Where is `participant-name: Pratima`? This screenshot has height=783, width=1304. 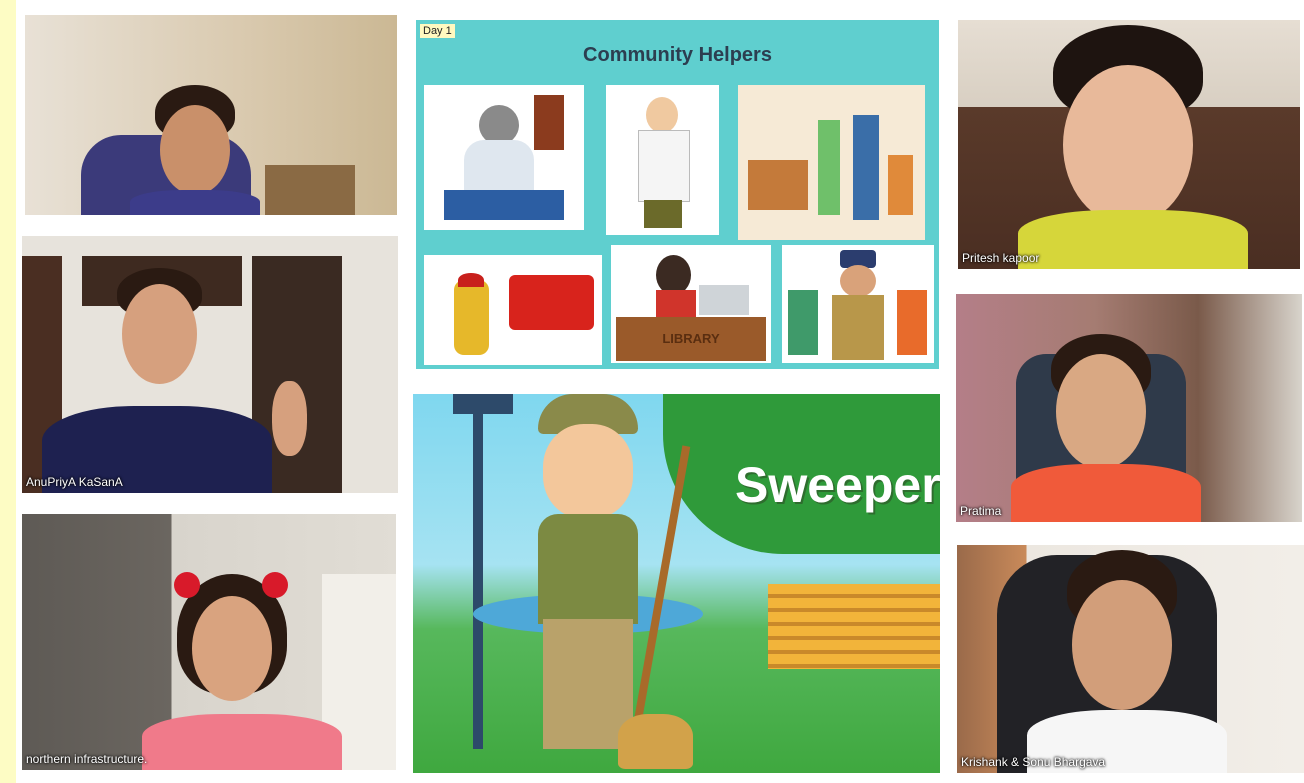
participant-name: Pratima is located at coordinates (981, 511).